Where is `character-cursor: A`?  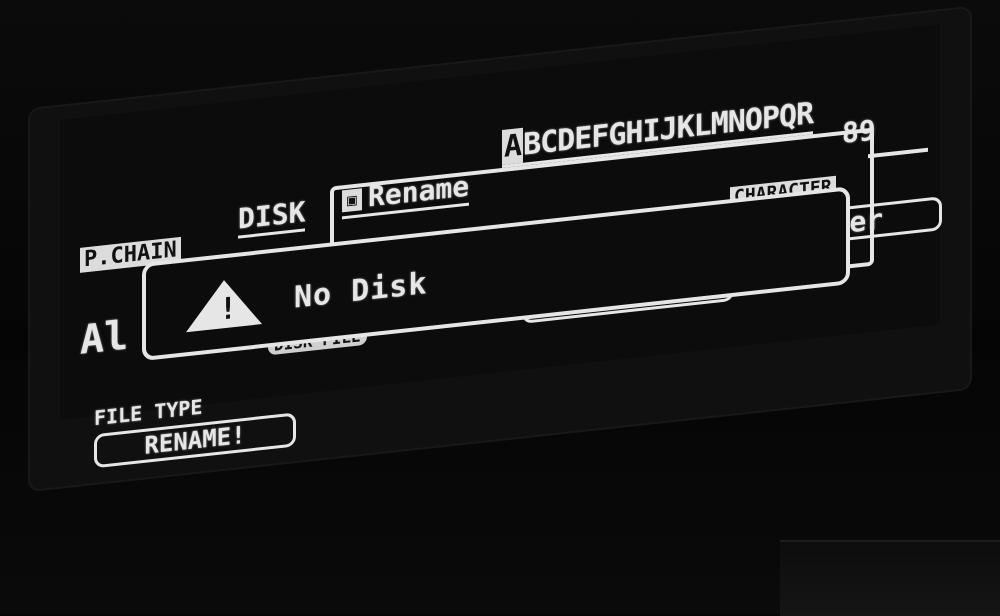 character-cursor: A is located at coordinates (513, 146).